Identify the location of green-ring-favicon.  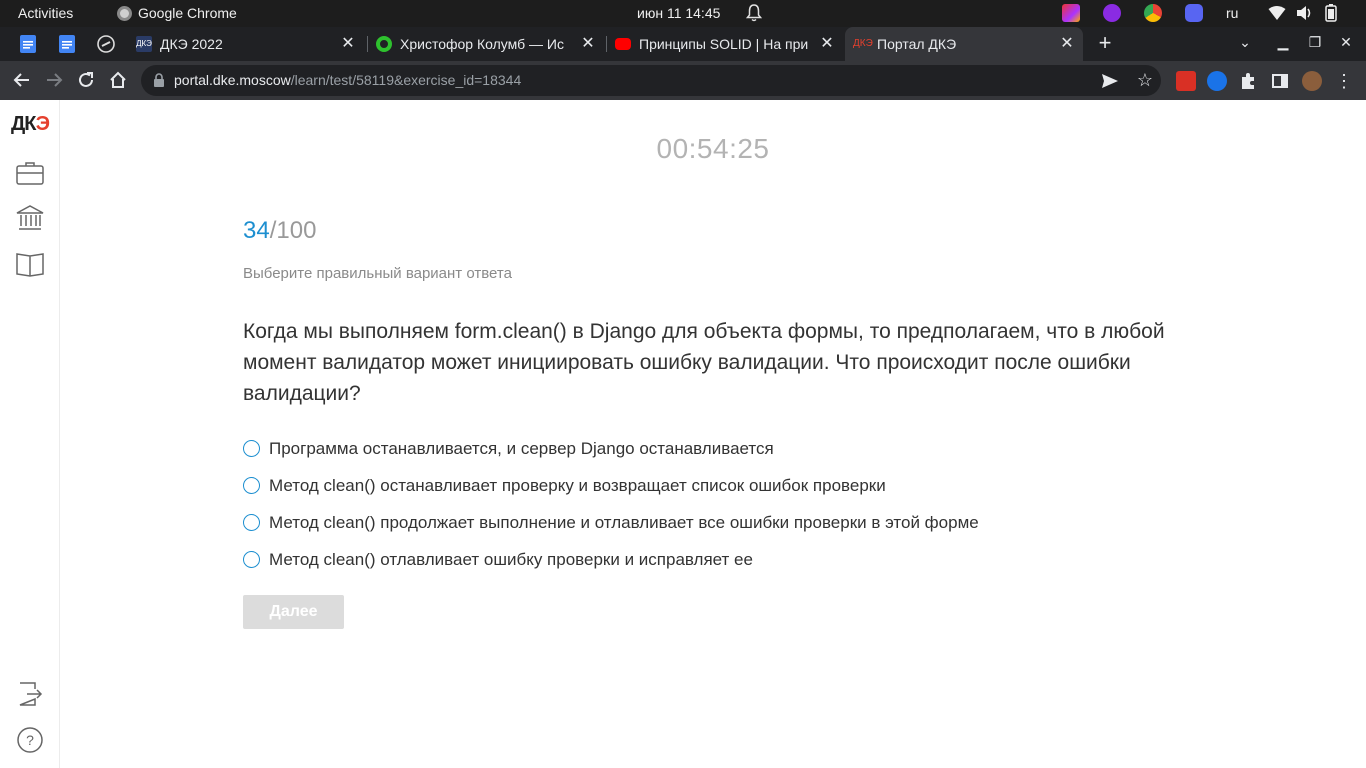
(384, 44).